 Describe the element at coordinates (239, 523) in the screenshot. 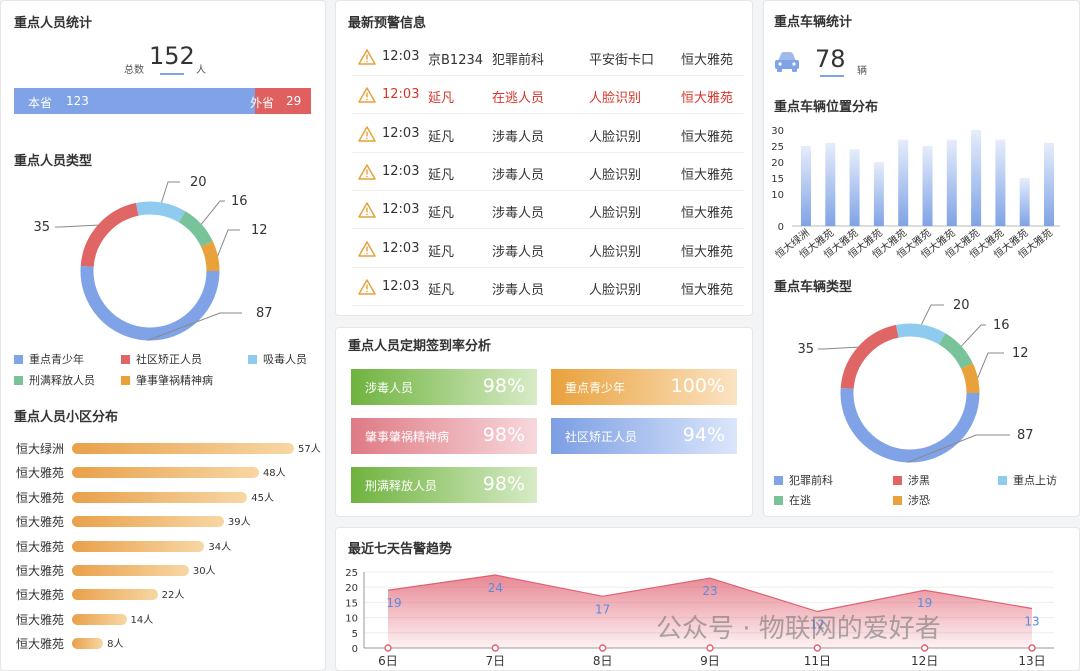

I see `community-bar-value: 39人` at that location.